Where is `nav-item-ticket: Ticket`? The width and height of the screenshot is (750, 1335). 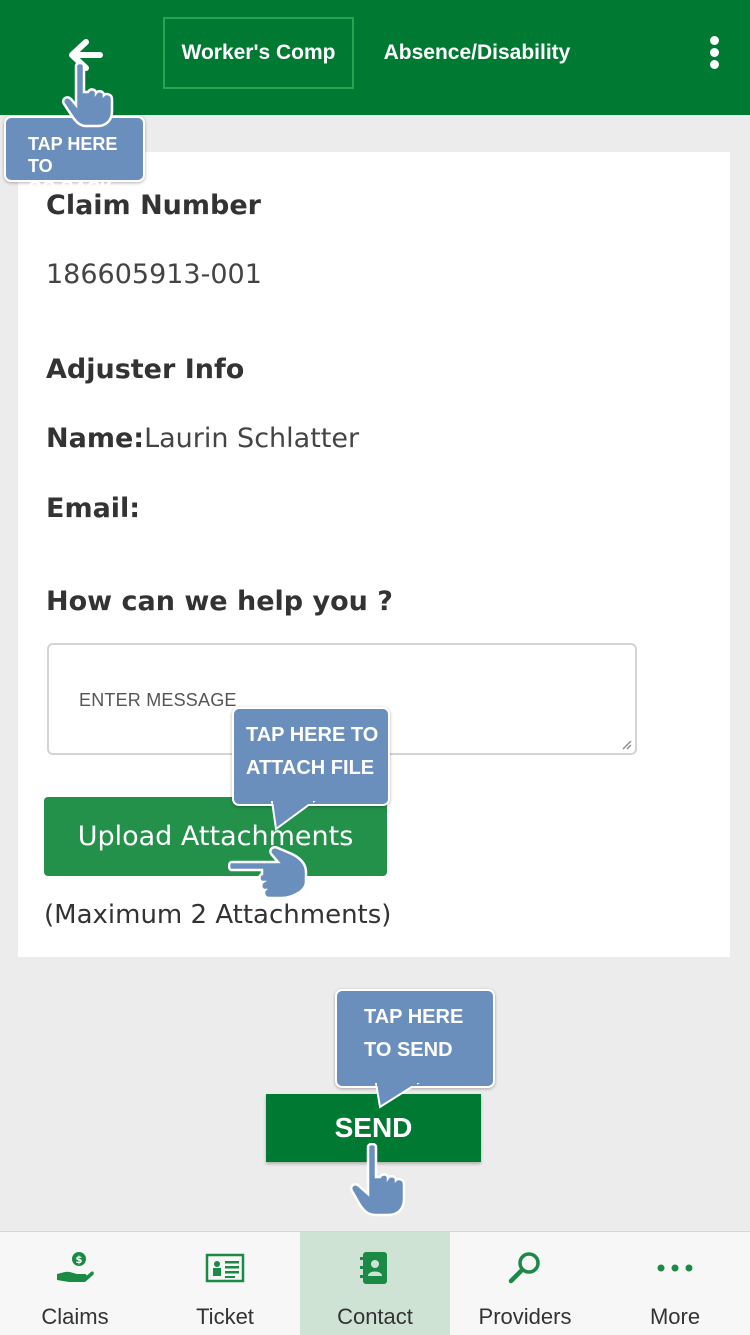
nav-item-ticket: Ticket is located at coordinates (225, 1283).